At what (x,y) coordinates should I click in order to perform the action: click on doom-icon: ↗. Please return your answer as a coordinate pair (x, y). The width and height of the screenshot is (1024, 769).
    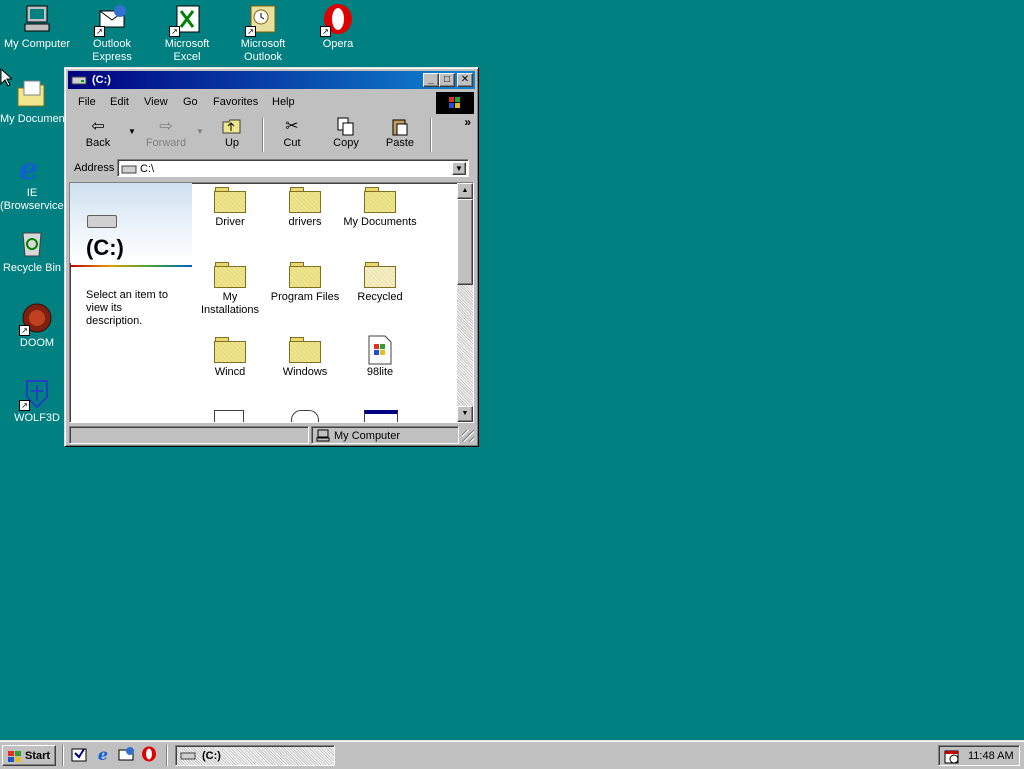
    Looking at the image, I should click on (36, 319).